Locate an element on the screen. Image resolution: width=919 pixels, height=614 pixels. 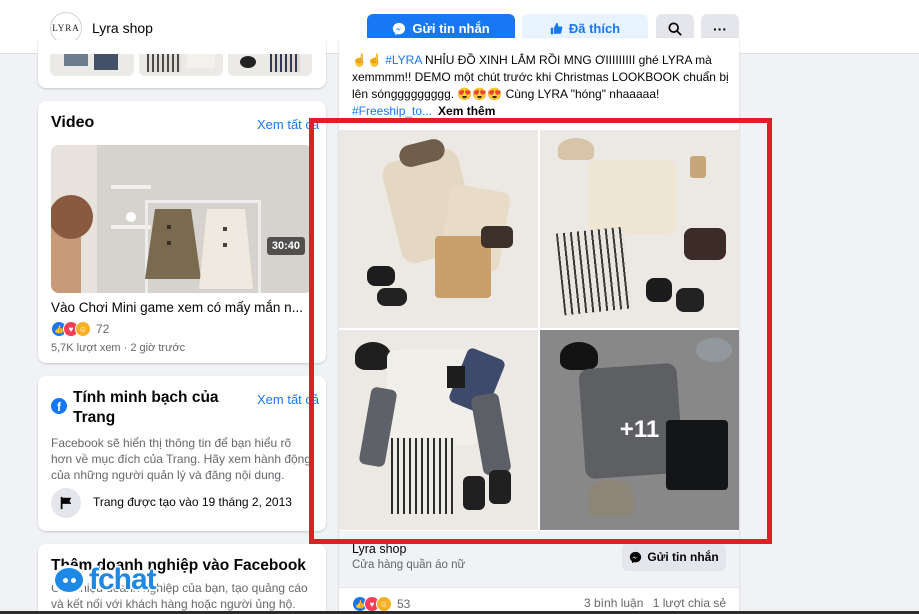
transparency-title: Tính minh bạch của Trang is located at coordinates (146, 407).